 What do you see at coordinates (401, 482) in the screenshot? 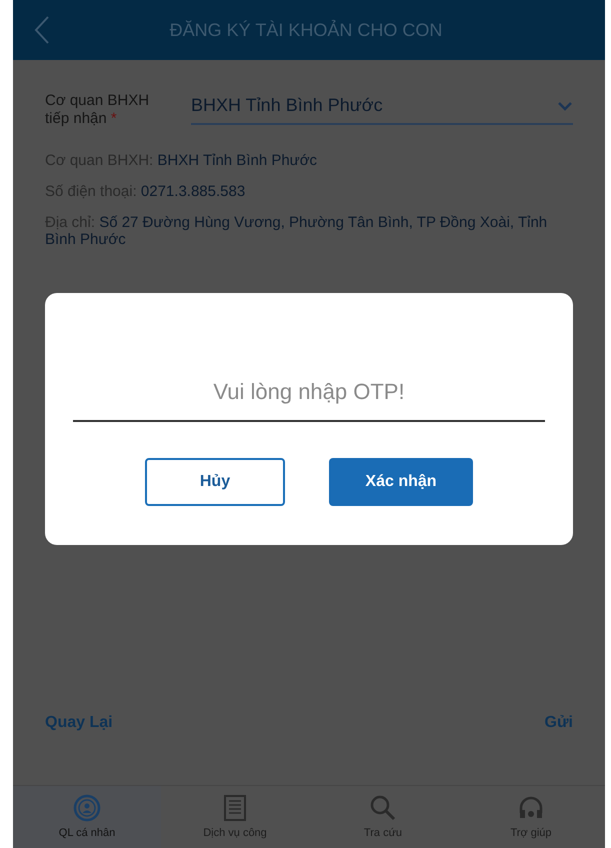
I see `confirm-button: Xác nhận` at bounding box center [401, 482].